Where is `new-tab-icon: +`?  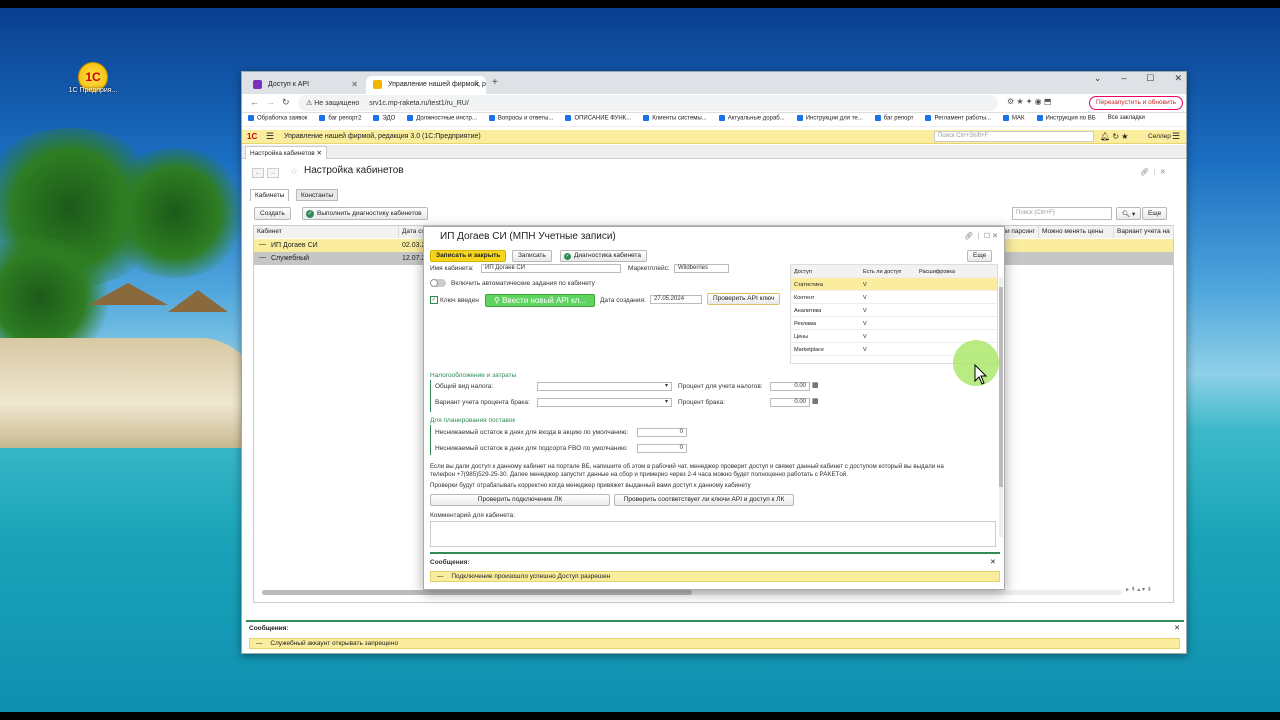 new-tab-icon: + is located at coordinates (495, 82).